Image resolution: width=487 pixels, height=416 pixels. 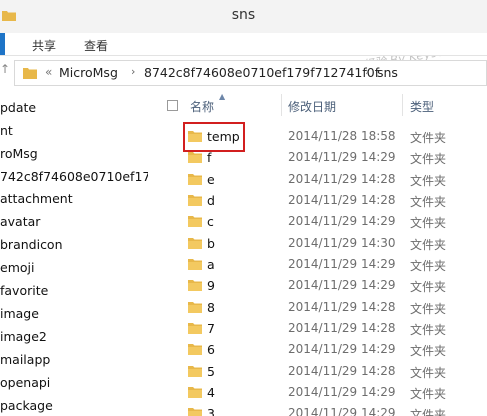 I want to click on nav-item: 742c8f74608e0710ef179, so click(x=74, y=176).